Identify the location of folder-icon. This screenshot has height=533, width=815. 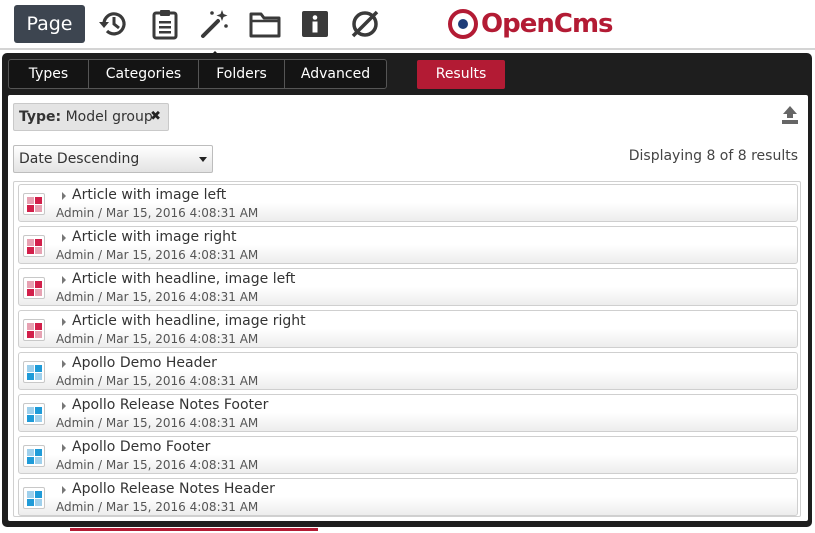
(265, 24).